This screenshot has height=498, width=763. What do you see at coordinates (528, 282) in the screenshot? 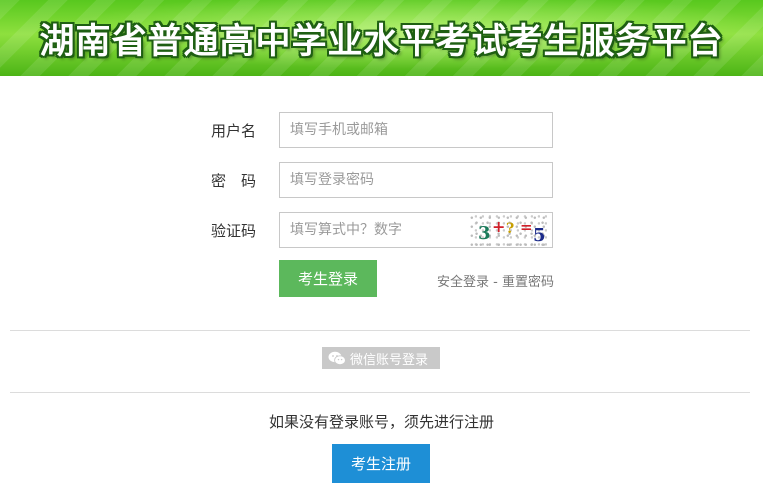
I see `reset-password-link: 重置密码` at bounding box center [528, 282].